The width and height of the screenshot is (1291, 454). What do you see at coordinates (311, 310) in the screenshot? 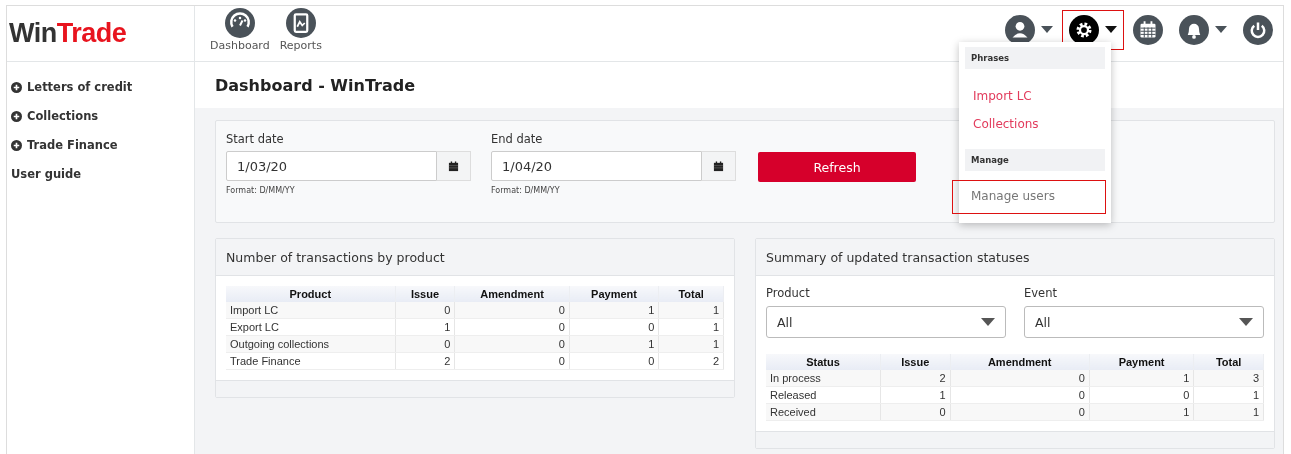
I see `table-cell: Import LC` at bounding box center [311, 310].